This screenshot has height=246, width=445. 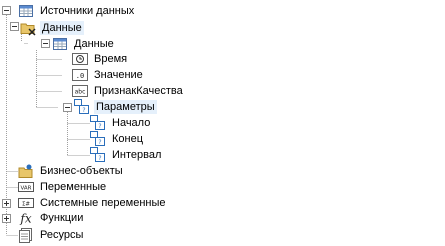 I want to click on tree-node-label: Переменные, so click(x=73, y=187).